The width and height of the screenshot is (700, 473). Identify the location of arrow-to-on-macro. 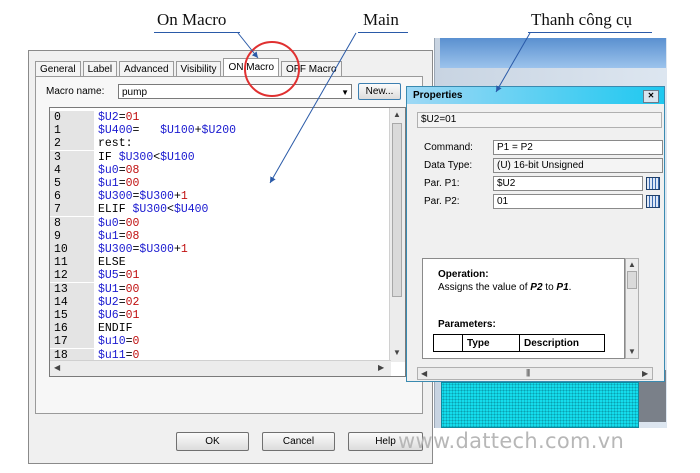
(248, 45).